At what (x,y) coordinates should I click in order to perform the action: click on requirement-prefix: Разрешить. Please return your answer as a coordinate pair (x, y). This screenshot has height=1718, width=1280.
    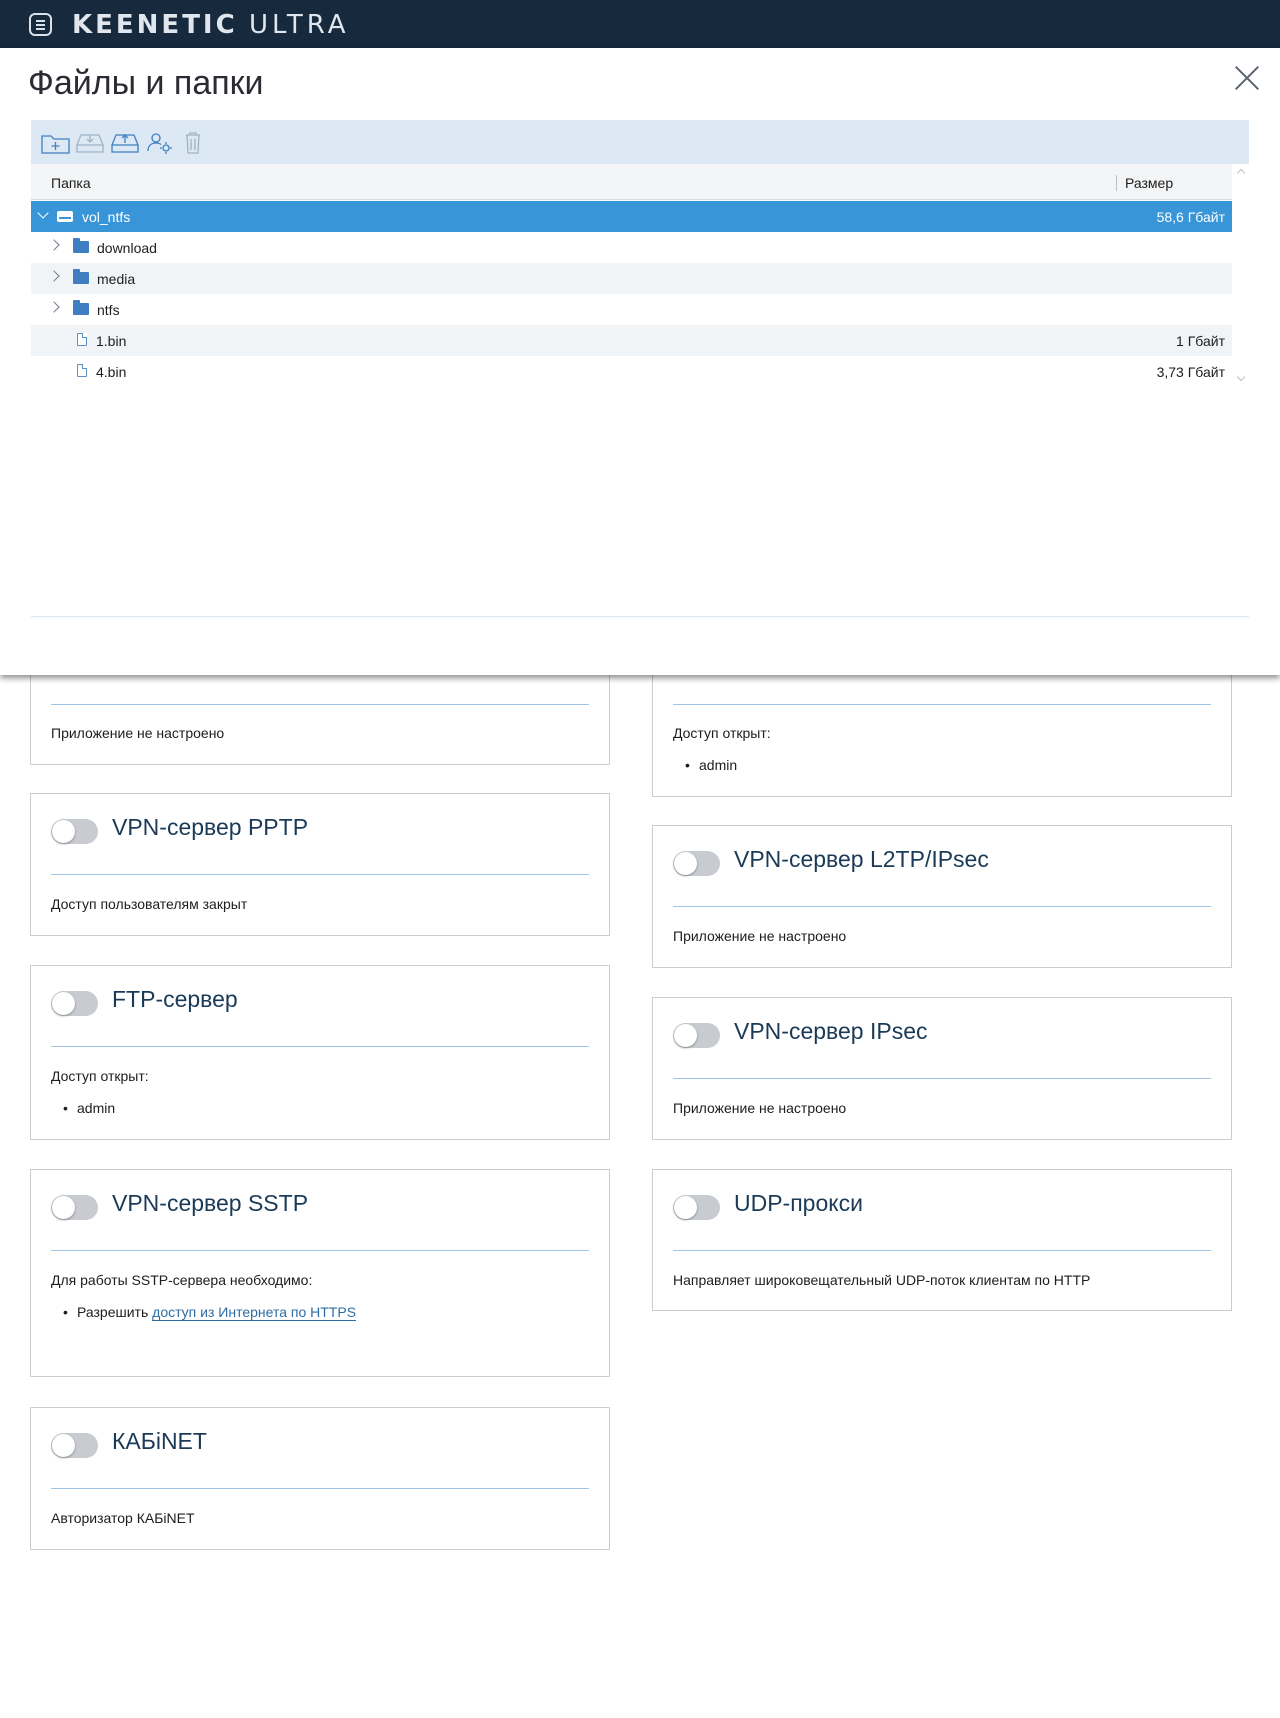
    Looking at the image, I should click on (113, 1312).